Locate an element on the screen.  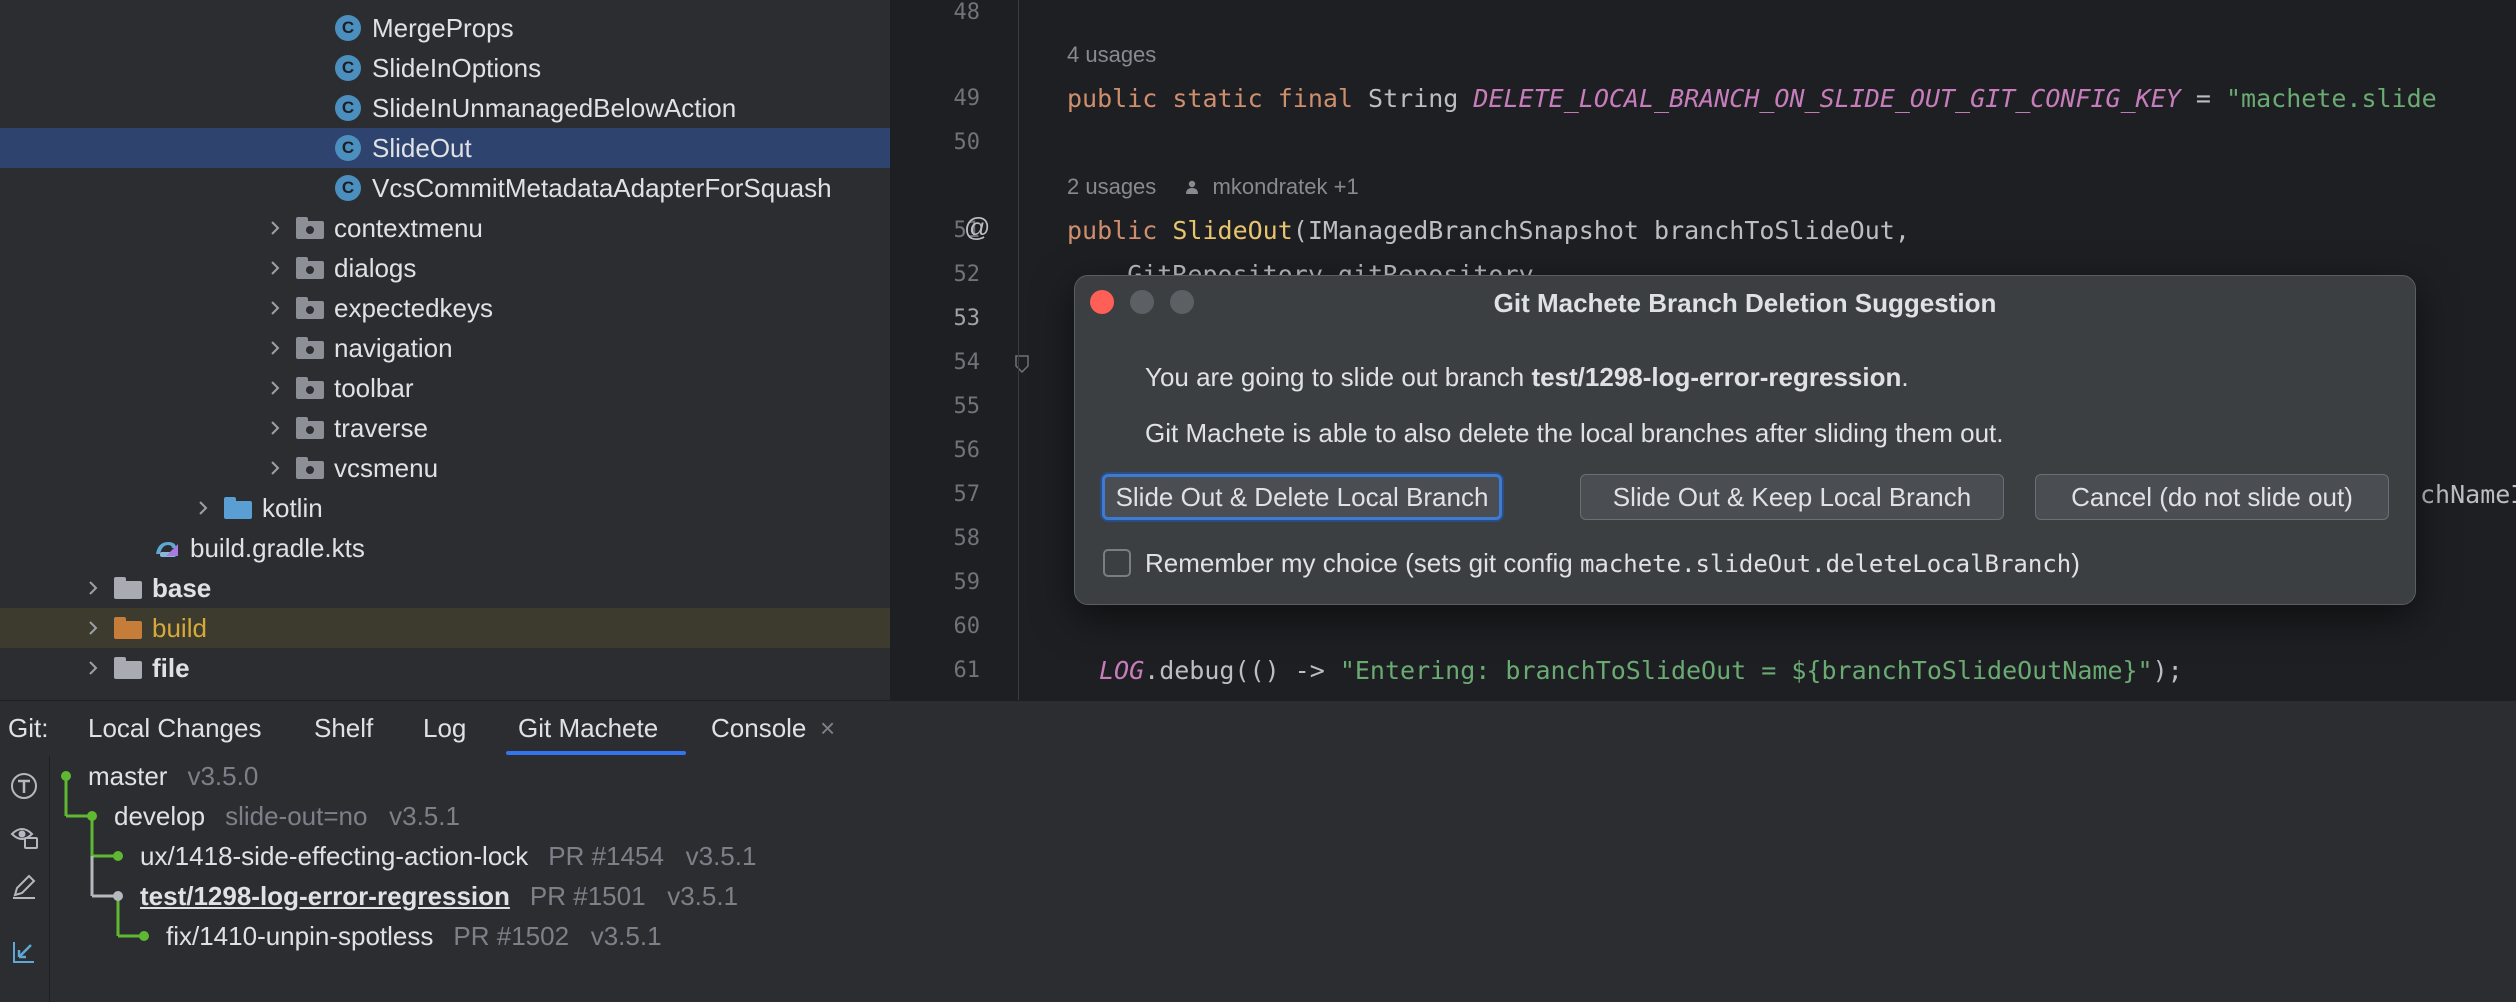
active-tab-indicator is located at coordinates (596, 753).